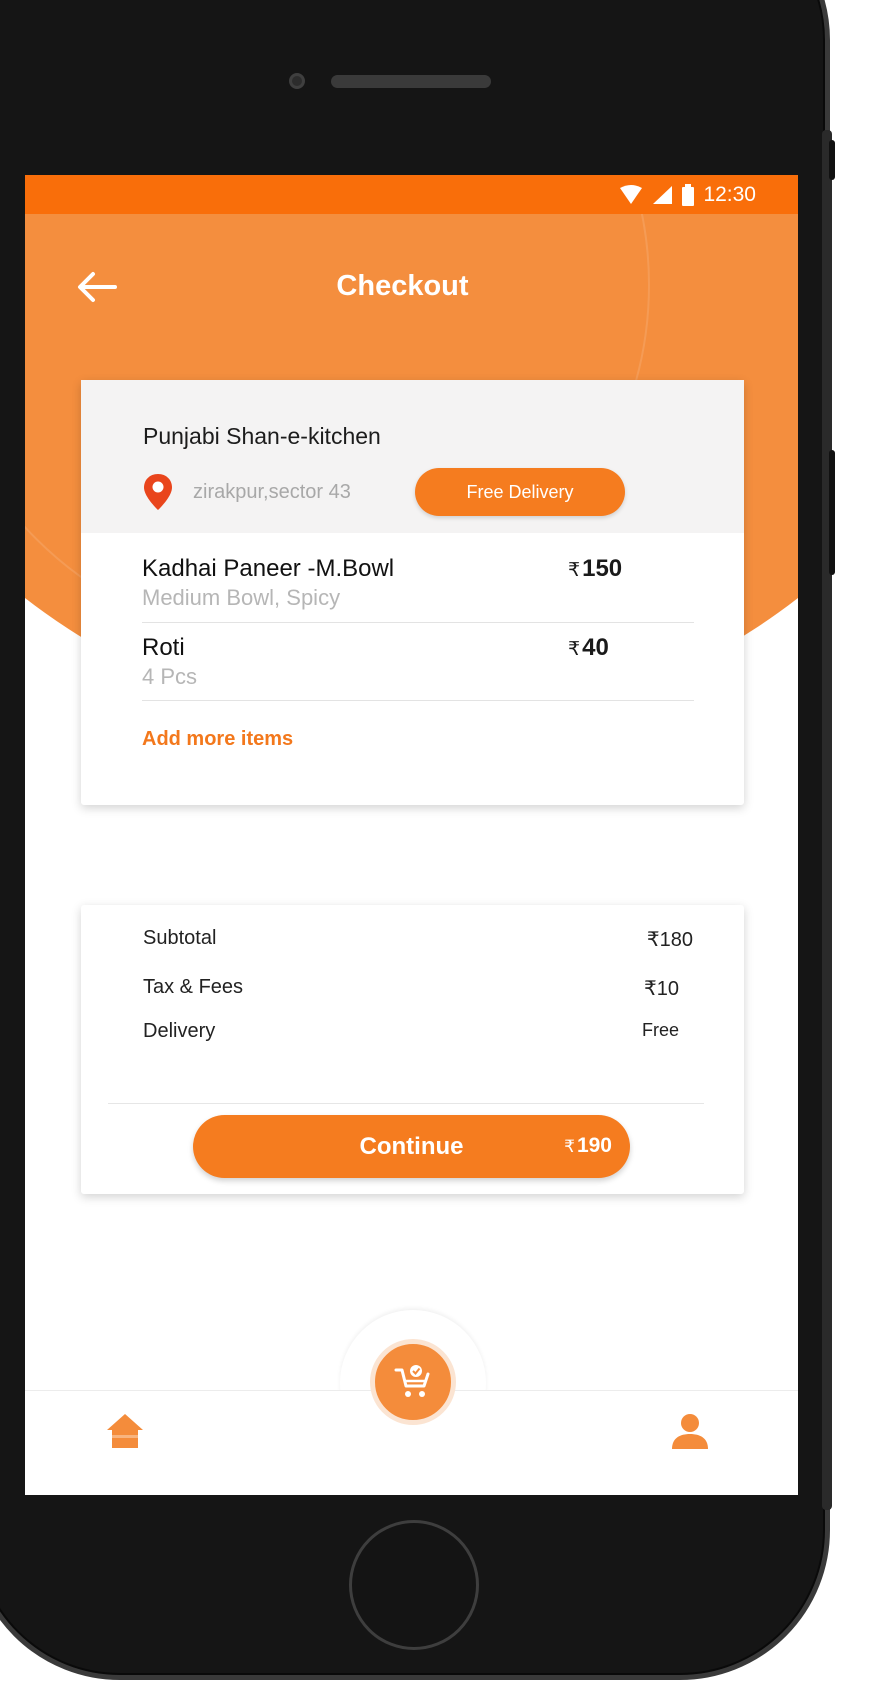 The height and width of the screenshot is (1685, 875). I want to click on subtotal-value: ₹180, so click(669, 940).